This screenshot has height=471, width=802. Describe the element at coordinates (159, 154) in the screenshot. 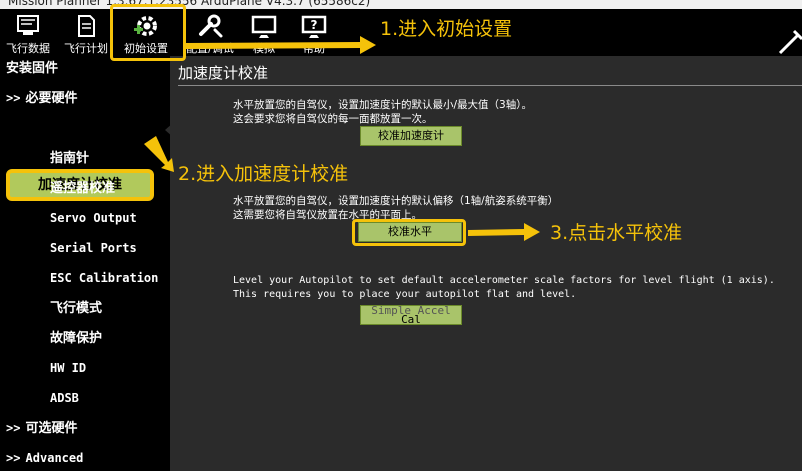

I see `arrow-step2-icon` at that location.